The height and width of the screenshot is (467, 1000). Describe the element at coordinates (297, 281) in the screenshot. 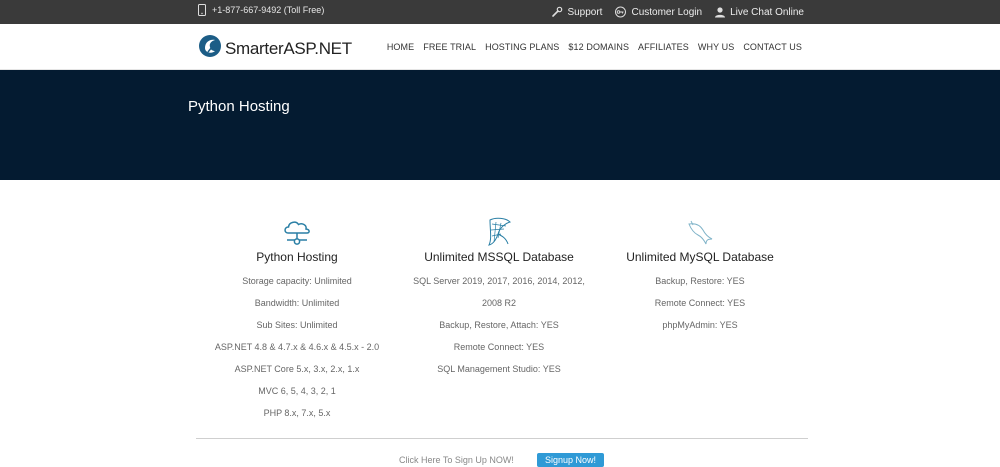

I see `feature-item: Storage capacity: Unlimited` at that location.